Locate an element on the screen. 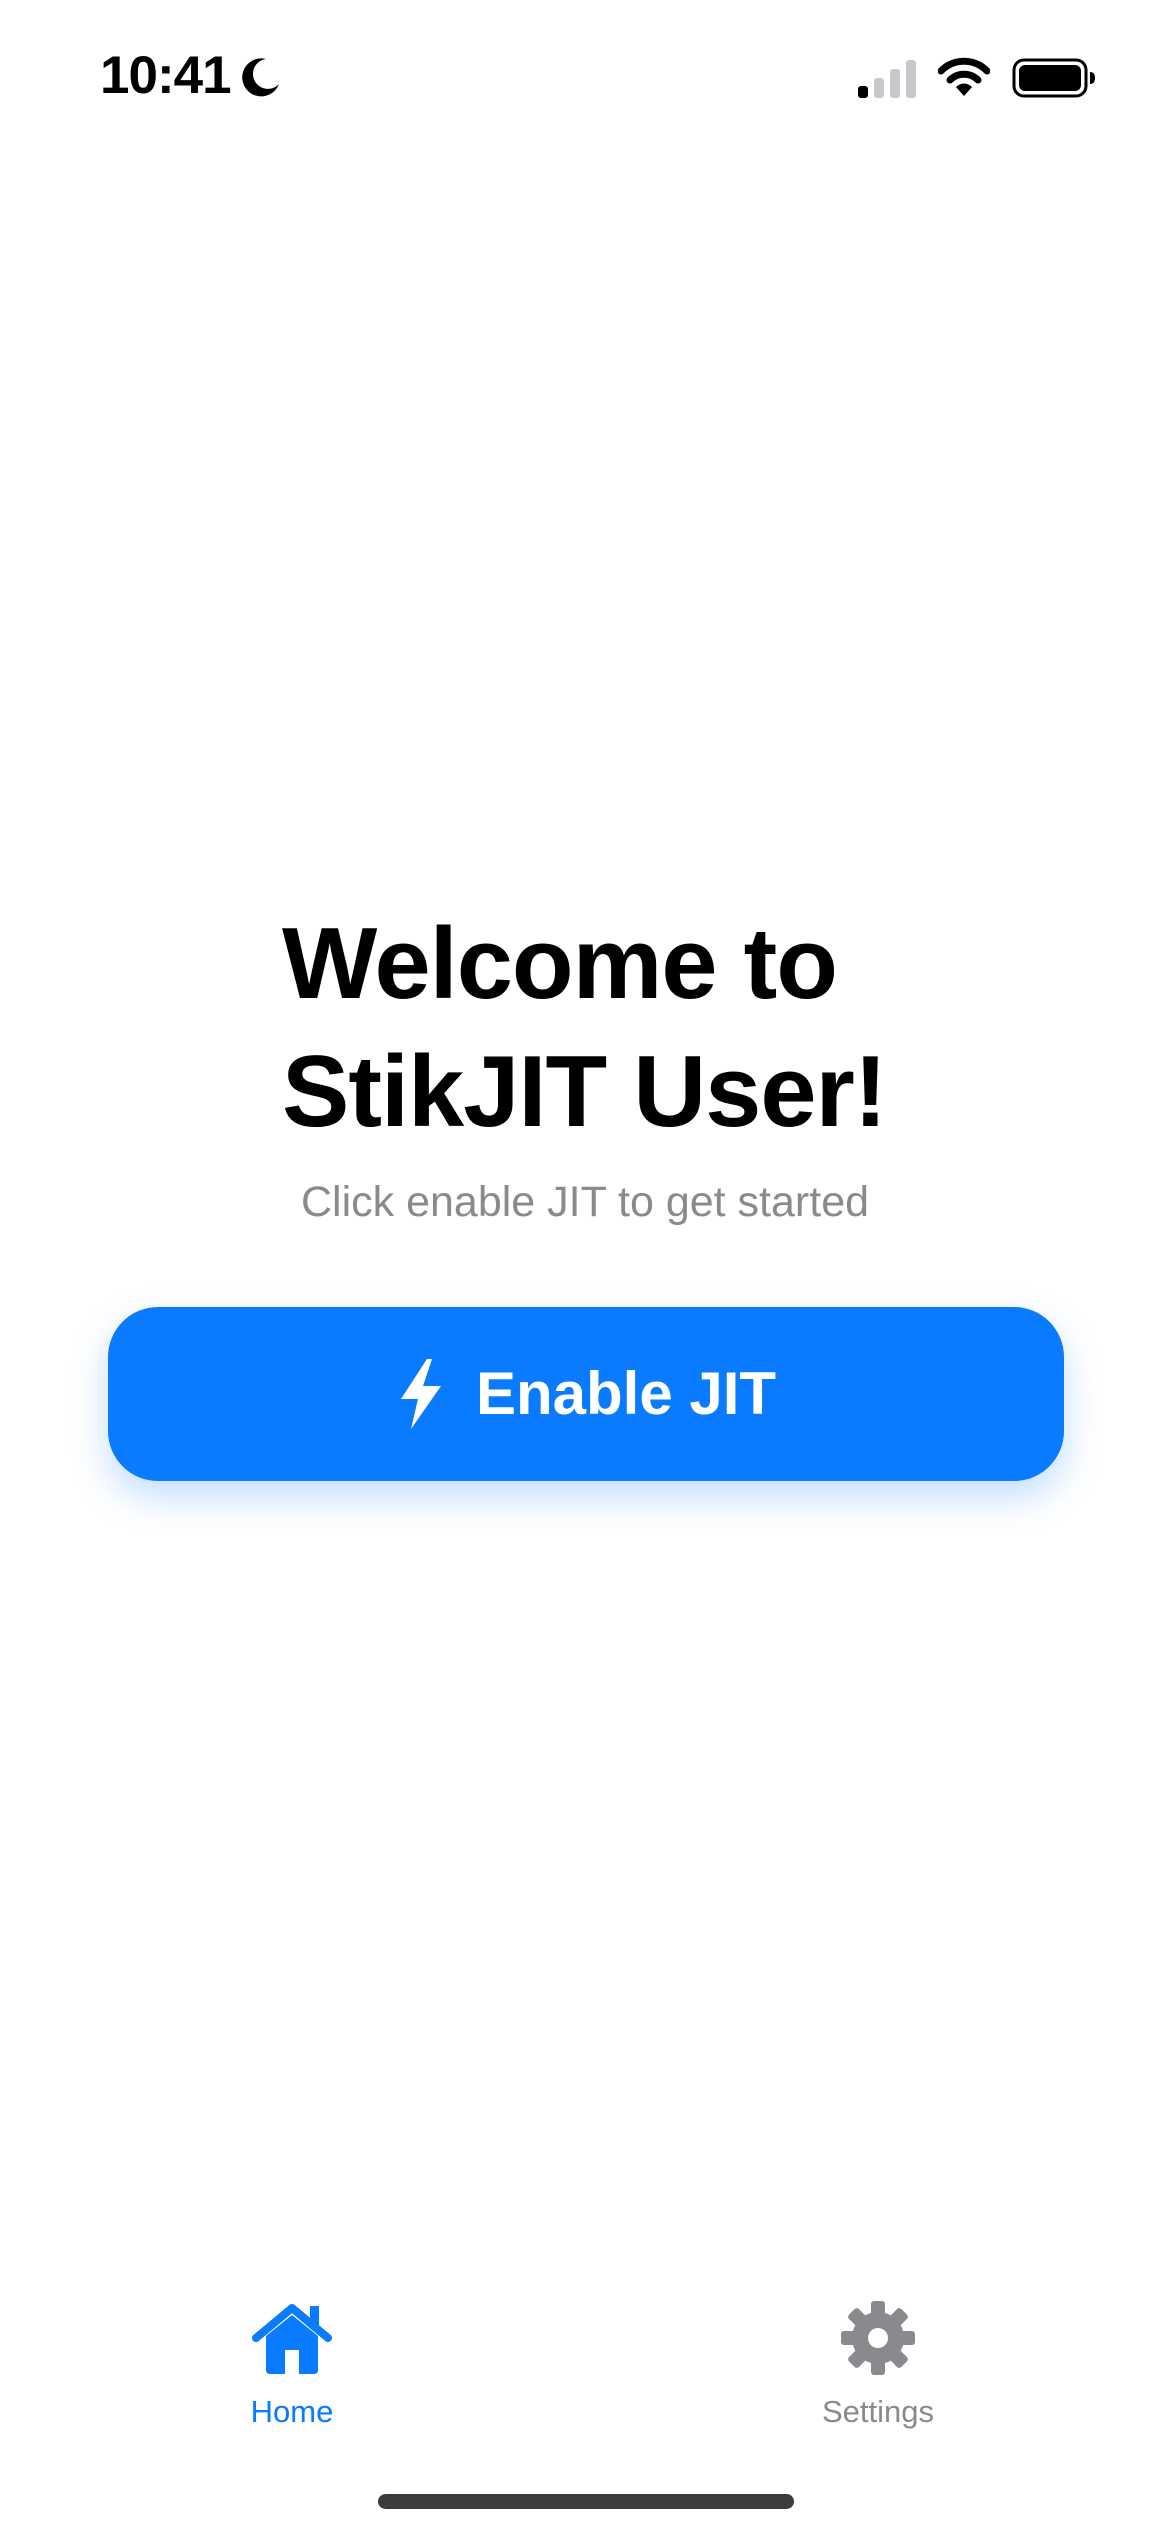  enable-jit-label: Enable JIT is located at coordinates (626, 1393).